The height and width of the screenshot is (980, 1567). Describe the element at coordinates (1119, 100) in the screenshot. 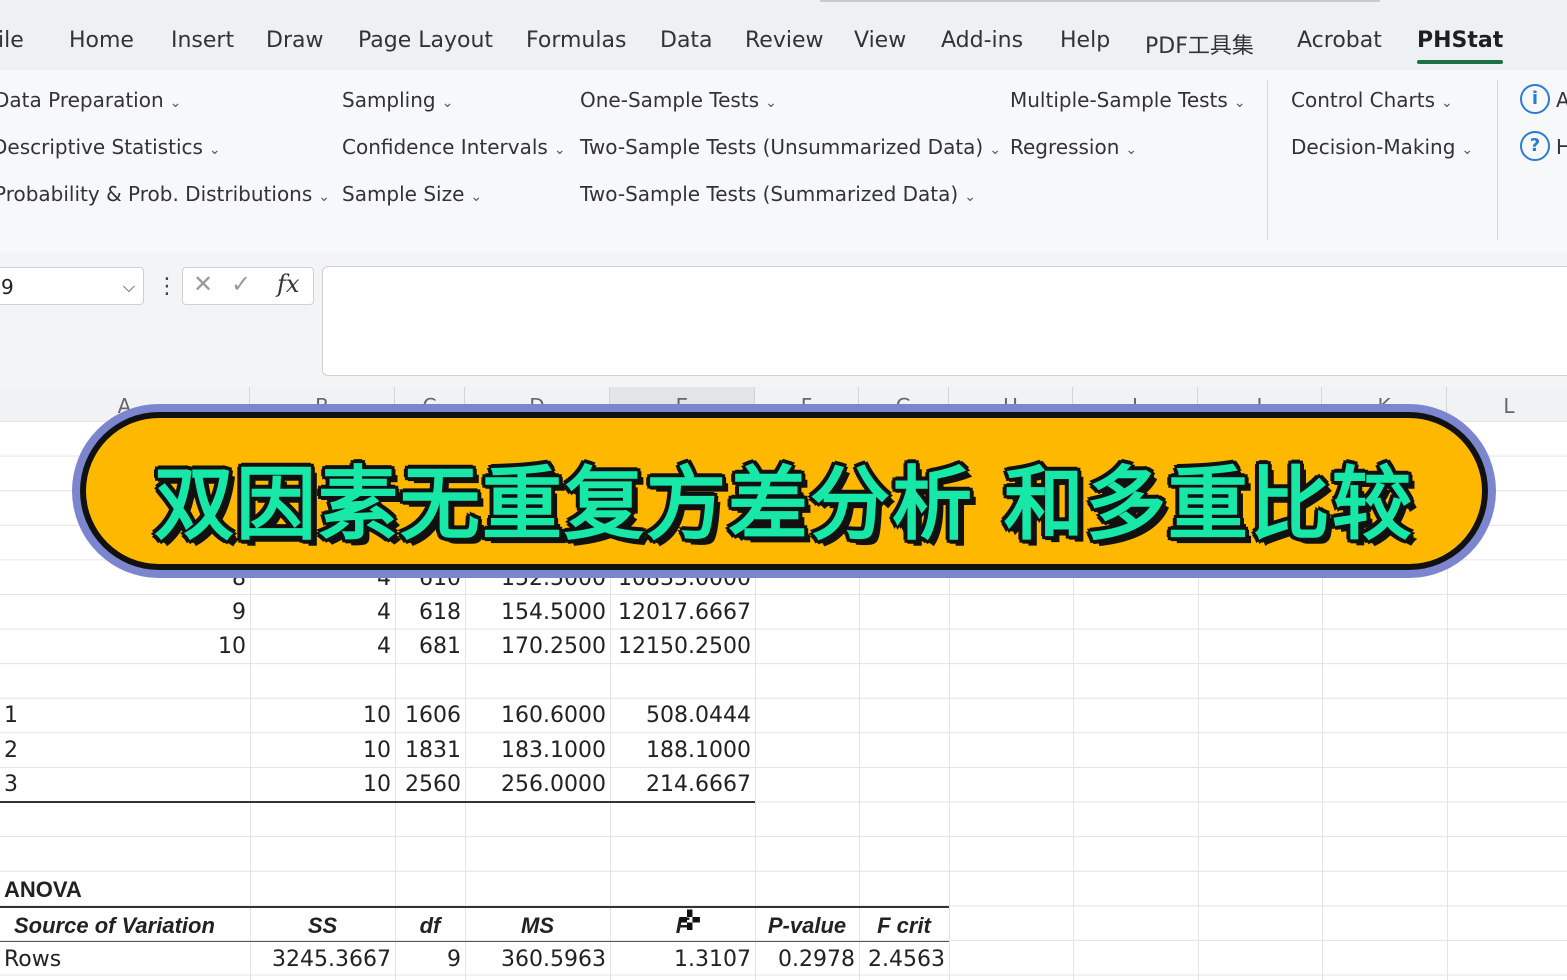

I see `menu-label: Multiple-Sample Tests` at that location.